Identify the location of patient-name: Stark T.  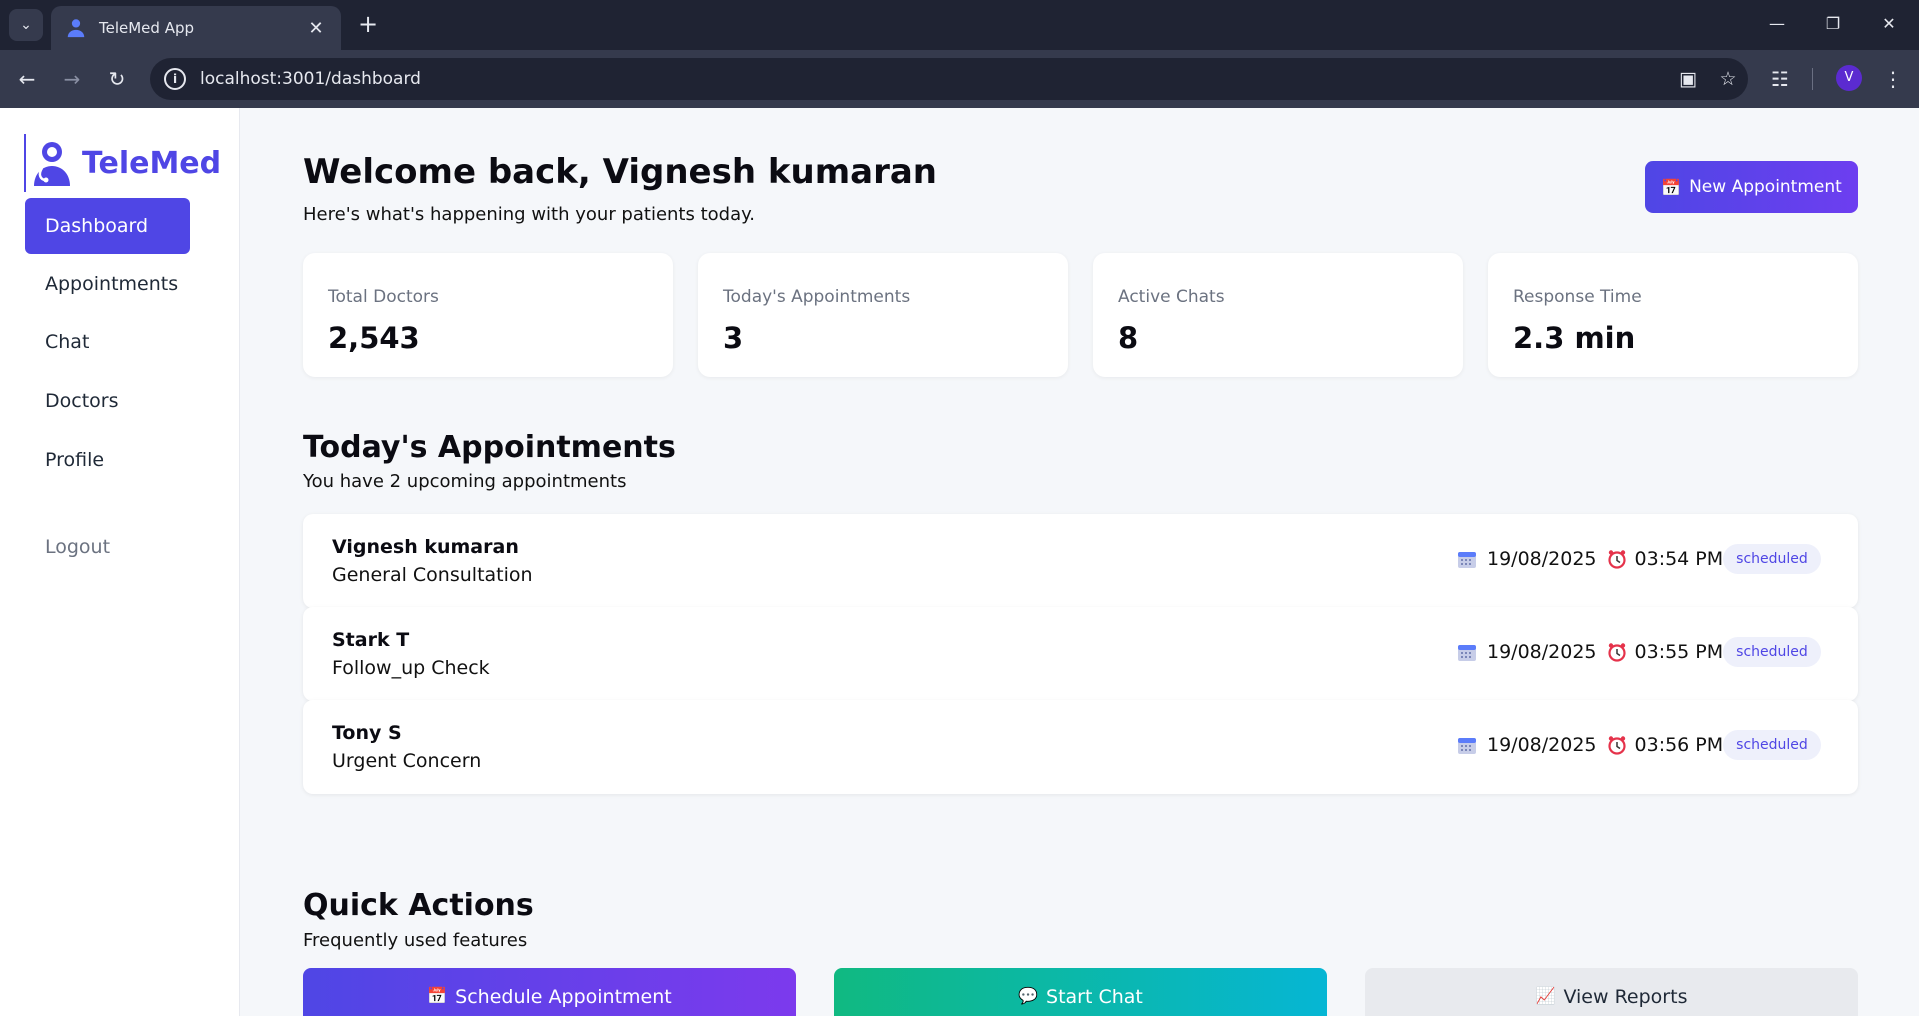
(371, 640).